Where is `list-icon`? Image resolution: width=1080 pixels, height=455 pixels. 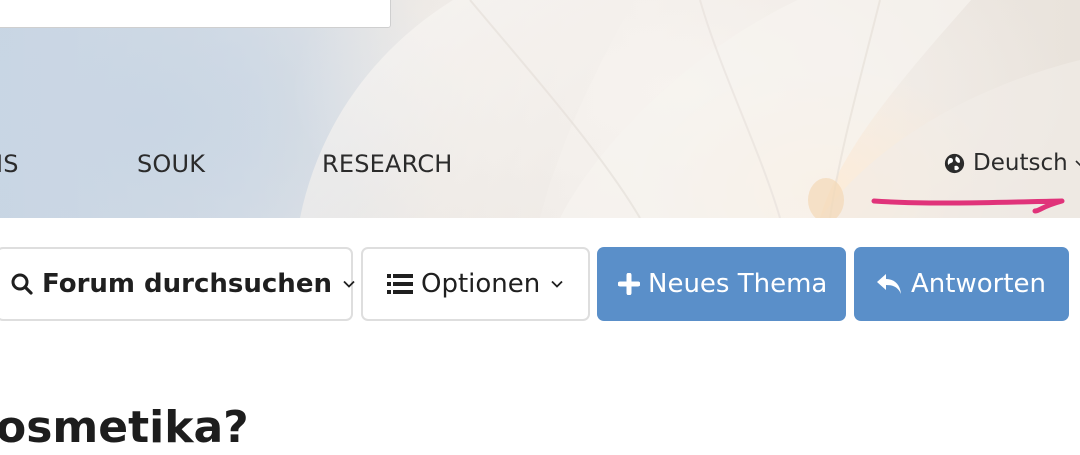
list-icon is located at coordinates (400, 284).